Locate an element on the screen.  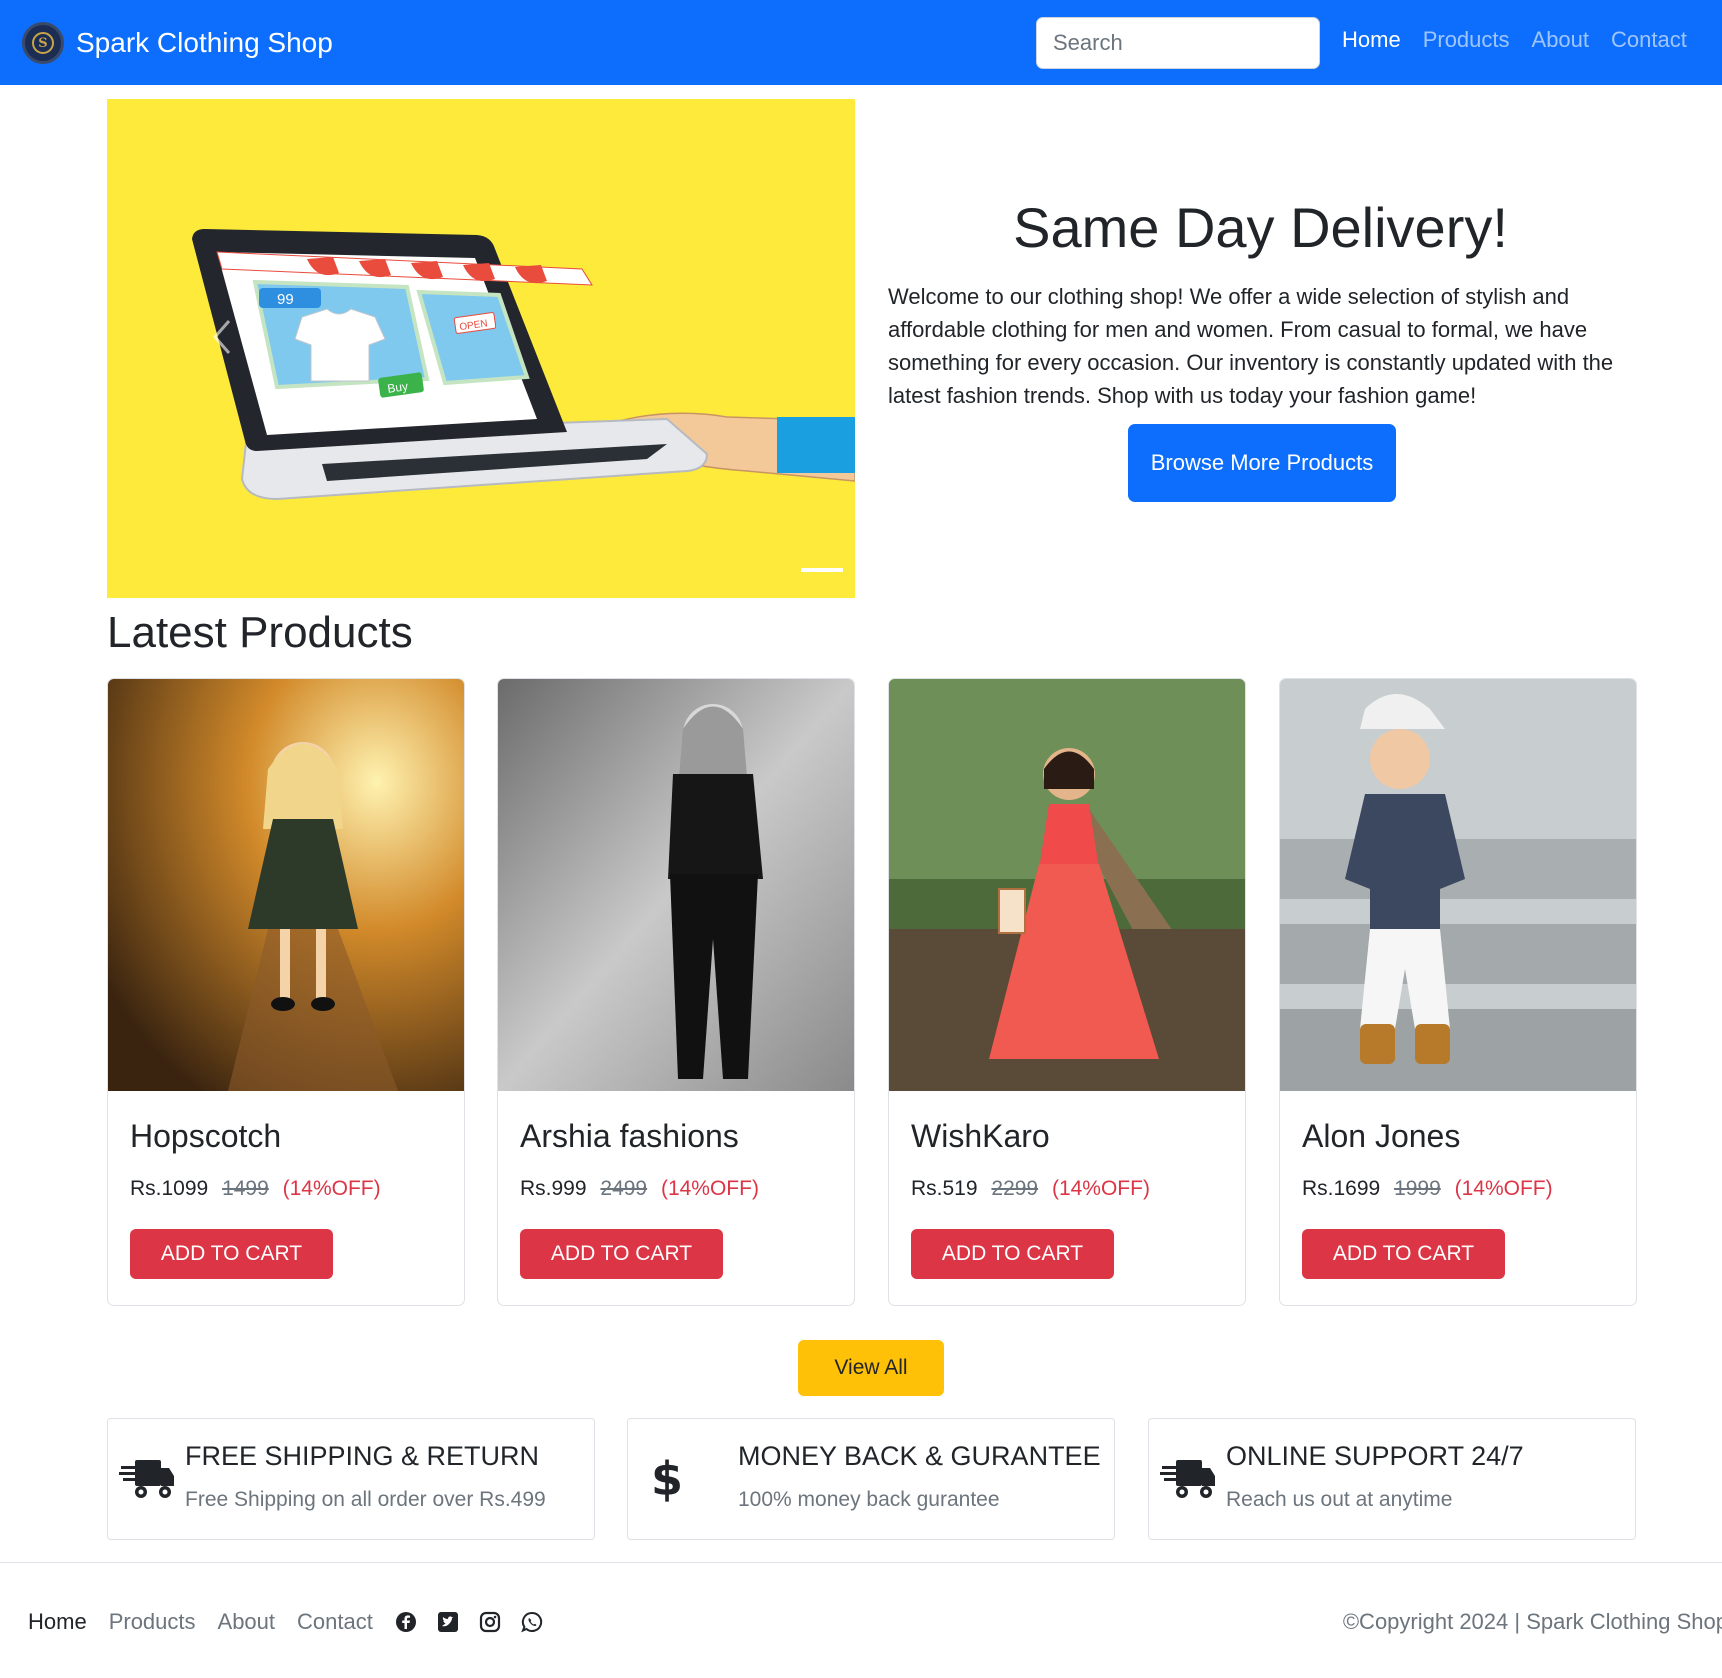
footer-links: Home Products About Contact is located at coordinates (285, 1622).